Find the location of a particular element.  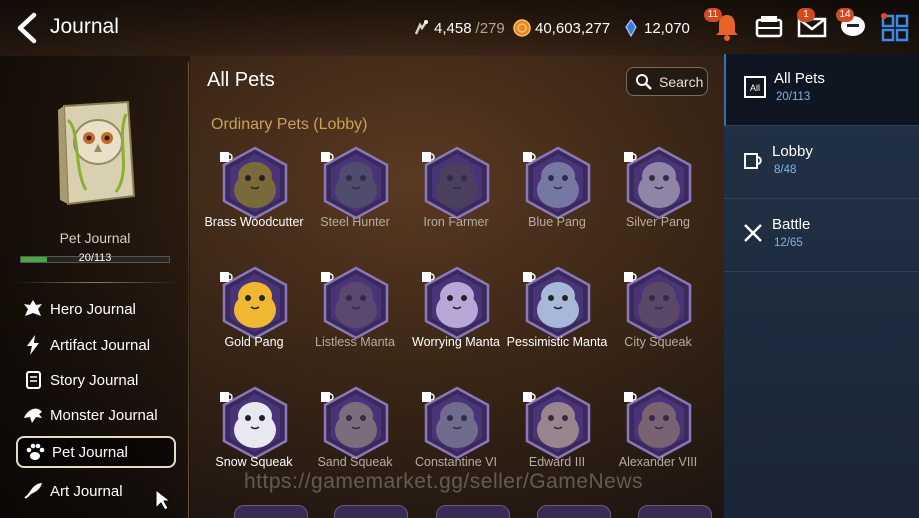

menu-label: Story Journal is located at coordinates (94, 380).